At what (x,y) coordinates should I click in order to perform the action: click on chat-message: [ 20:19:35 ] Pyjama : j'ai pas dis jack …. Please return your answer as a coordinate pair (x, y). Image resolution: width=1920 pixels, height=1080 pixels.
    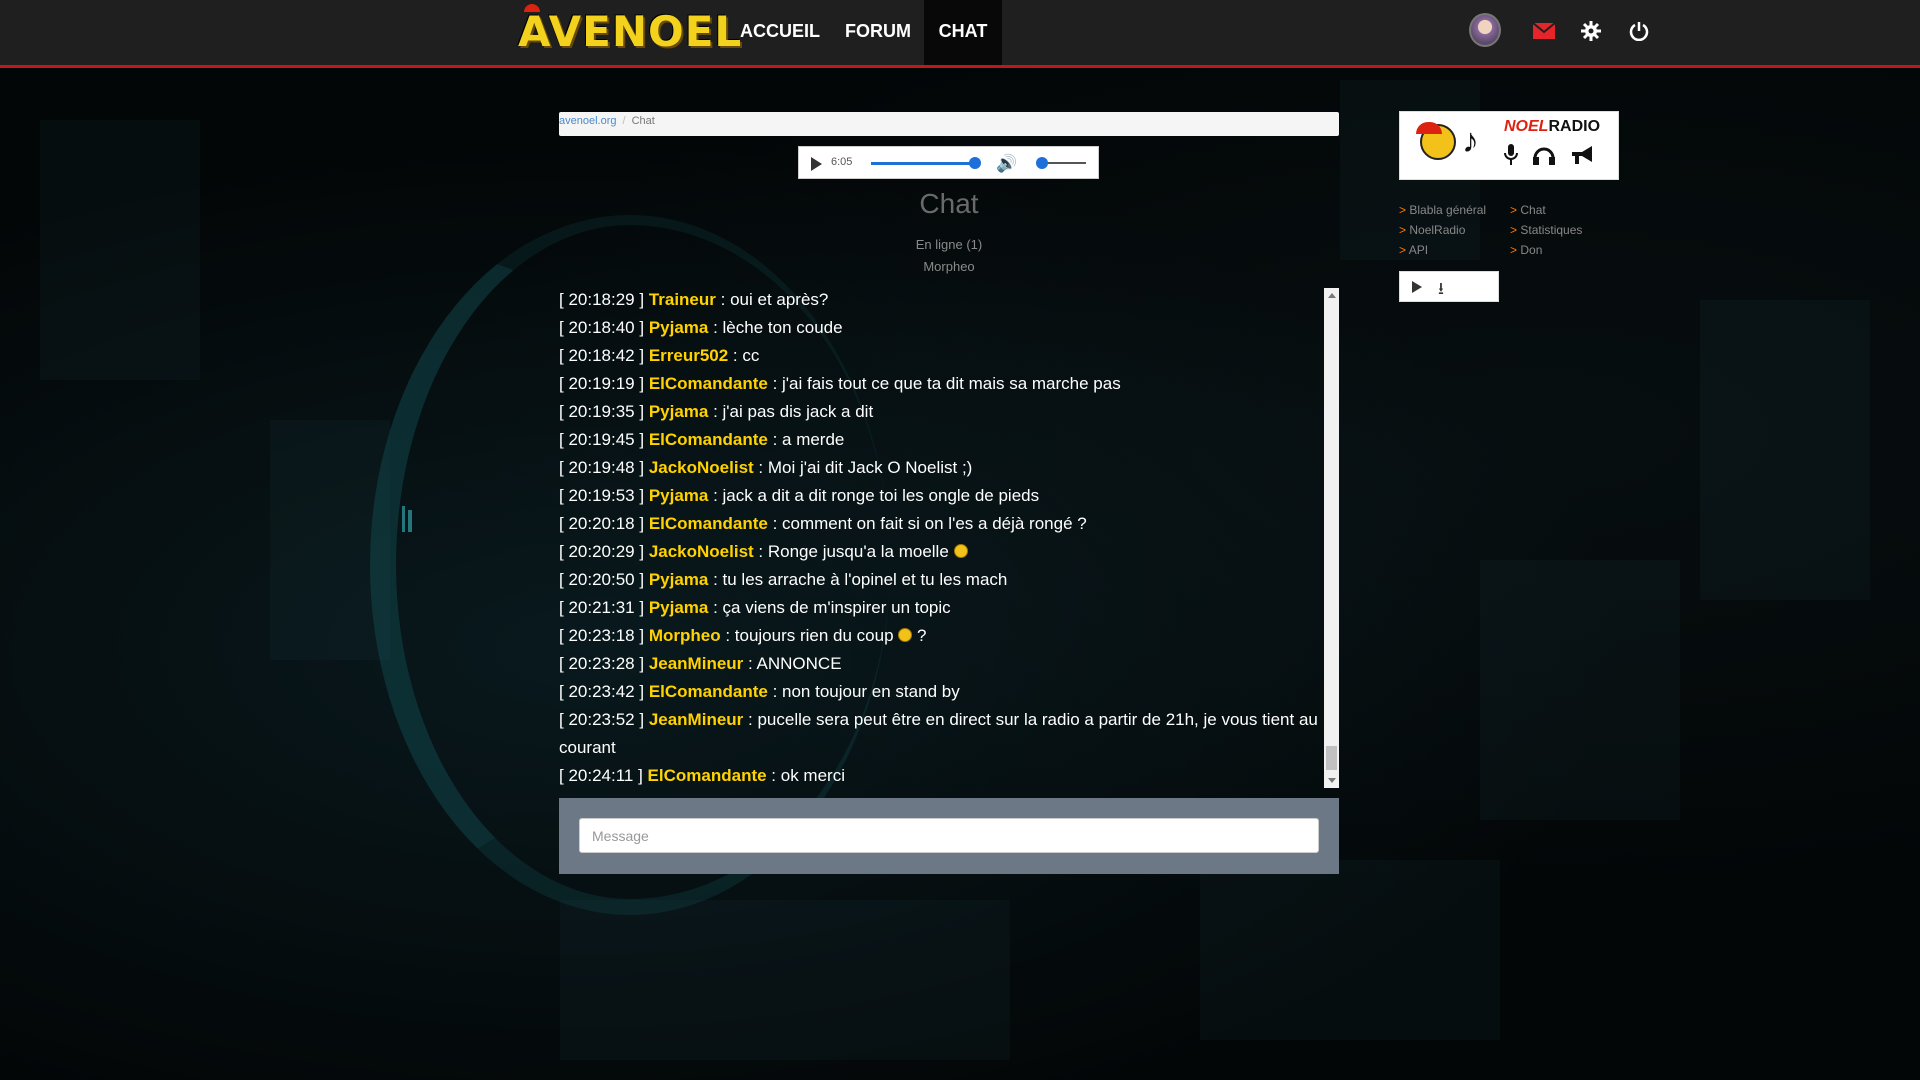
    Looking at the image, I should click on (941, 412).